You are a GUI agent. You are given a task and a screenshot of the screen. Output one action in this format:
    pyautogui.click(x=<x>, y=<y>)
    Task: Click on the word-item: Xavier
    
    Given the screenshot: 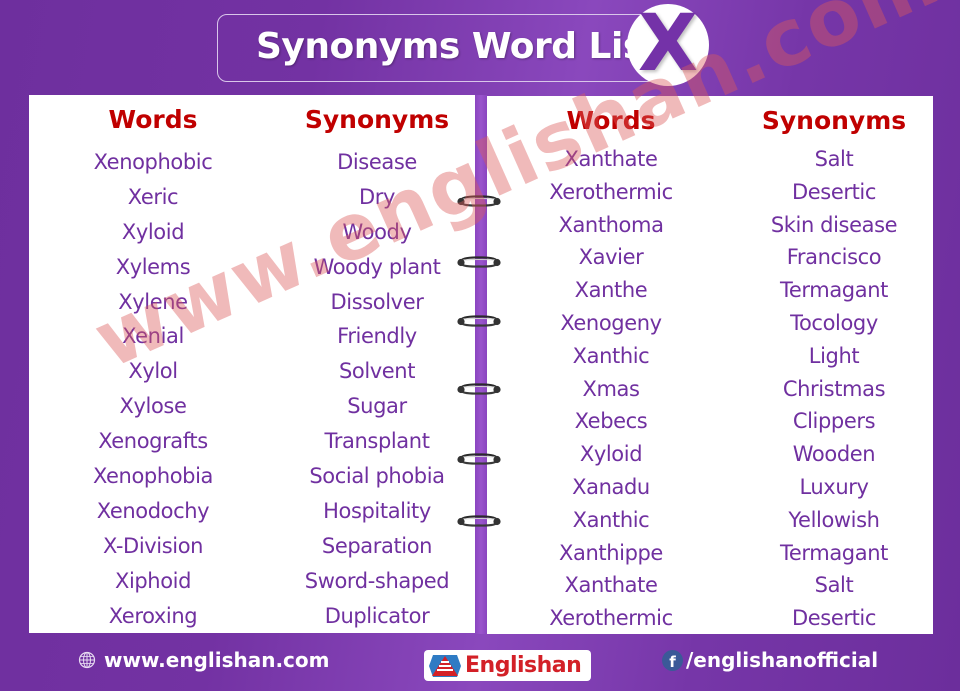 What is the action you would take?
    pyautogui.click(x=611, y=257)
    